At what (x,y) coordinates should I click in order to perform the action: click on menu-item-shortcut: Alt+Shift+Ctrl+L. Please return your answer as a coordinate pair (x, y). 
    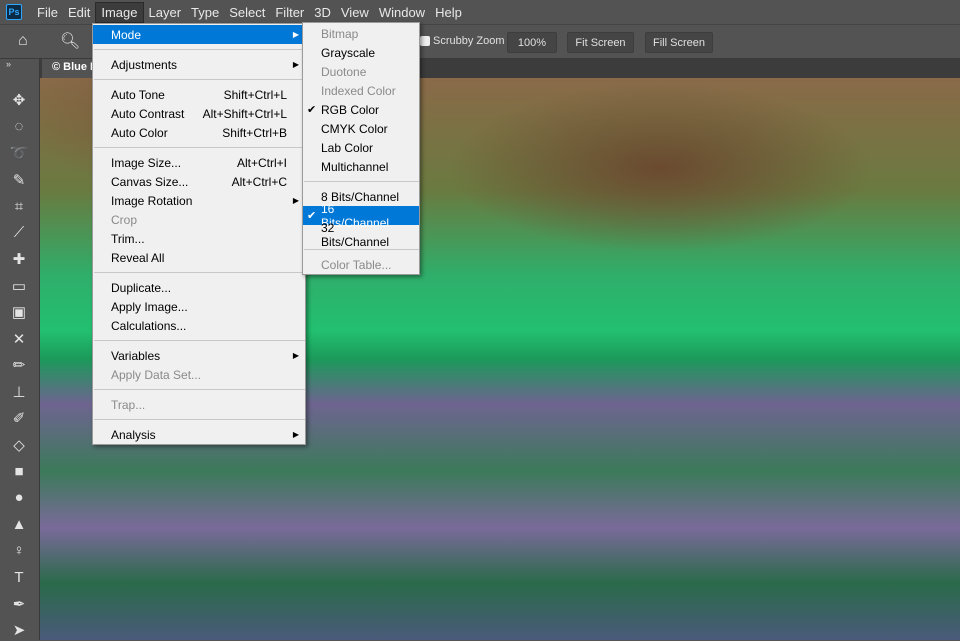
    Looking at the image, I should click on (244, 113).